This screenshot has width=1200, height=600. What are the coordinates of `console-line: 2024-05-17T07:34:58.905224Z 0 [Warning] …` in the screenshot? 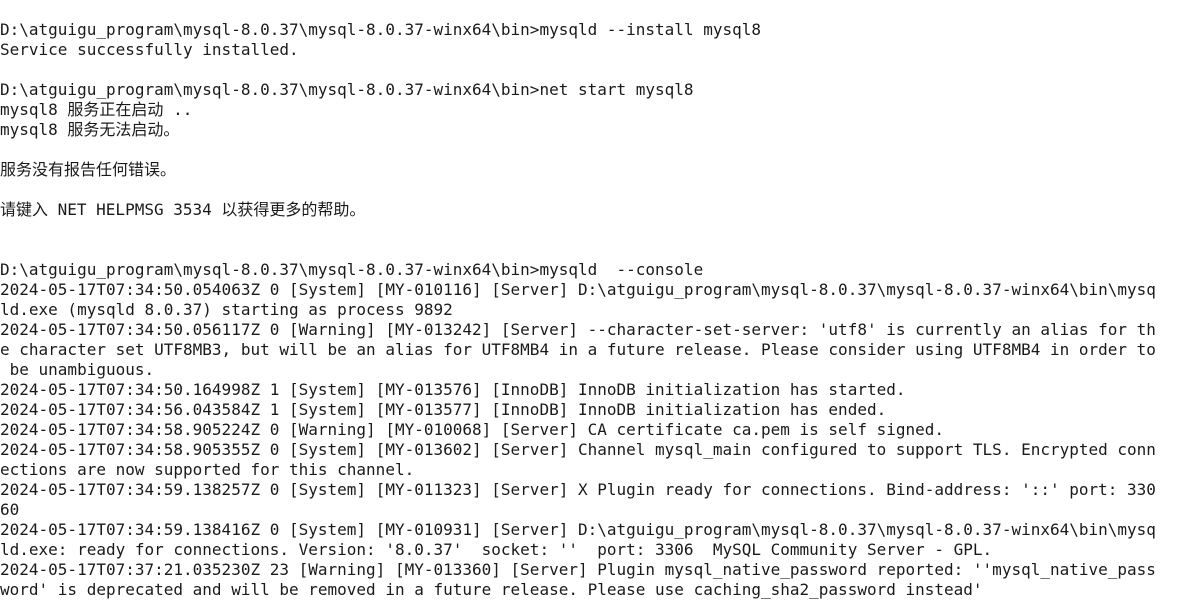 It's located at (472, 429).